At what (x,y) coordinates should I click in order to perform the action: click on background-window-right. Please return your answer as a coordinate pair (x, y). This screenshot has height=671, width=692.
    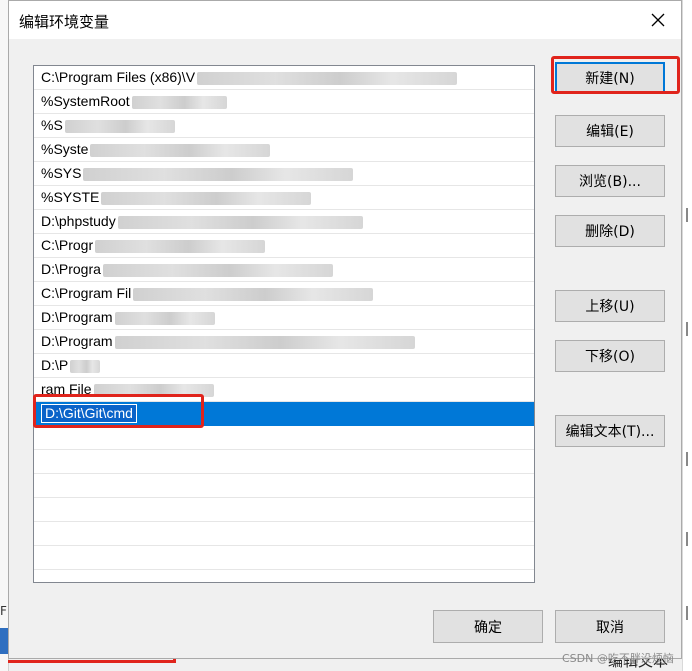
    Looking at the image, I should click on (687, 335).